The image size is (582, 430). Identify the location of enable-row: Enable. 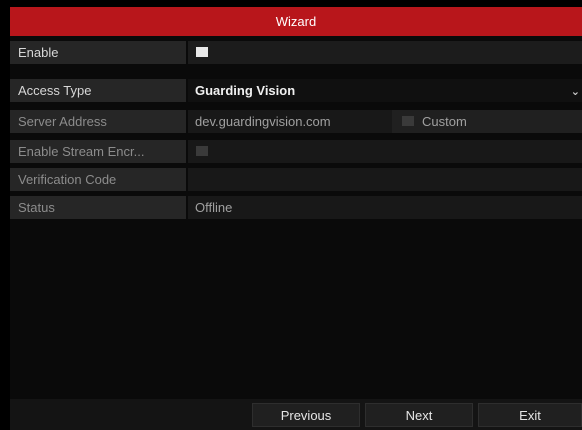
(296, 52).